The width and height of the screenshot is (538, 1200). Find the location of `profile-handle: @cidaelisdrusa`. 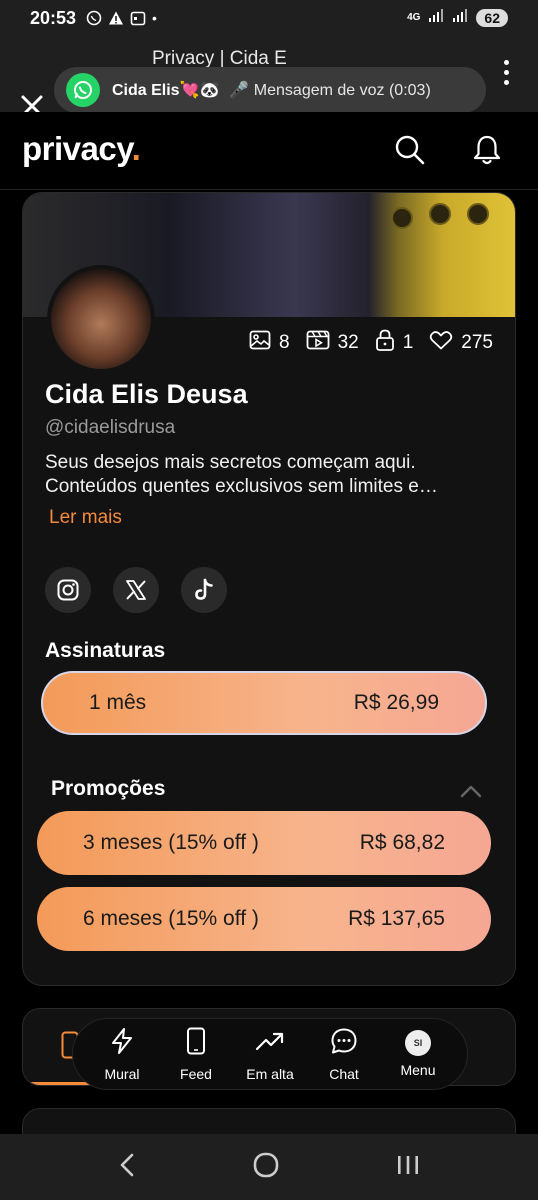

profile-handle: @cidaelisdrusa is located at coordinates (110, 427).